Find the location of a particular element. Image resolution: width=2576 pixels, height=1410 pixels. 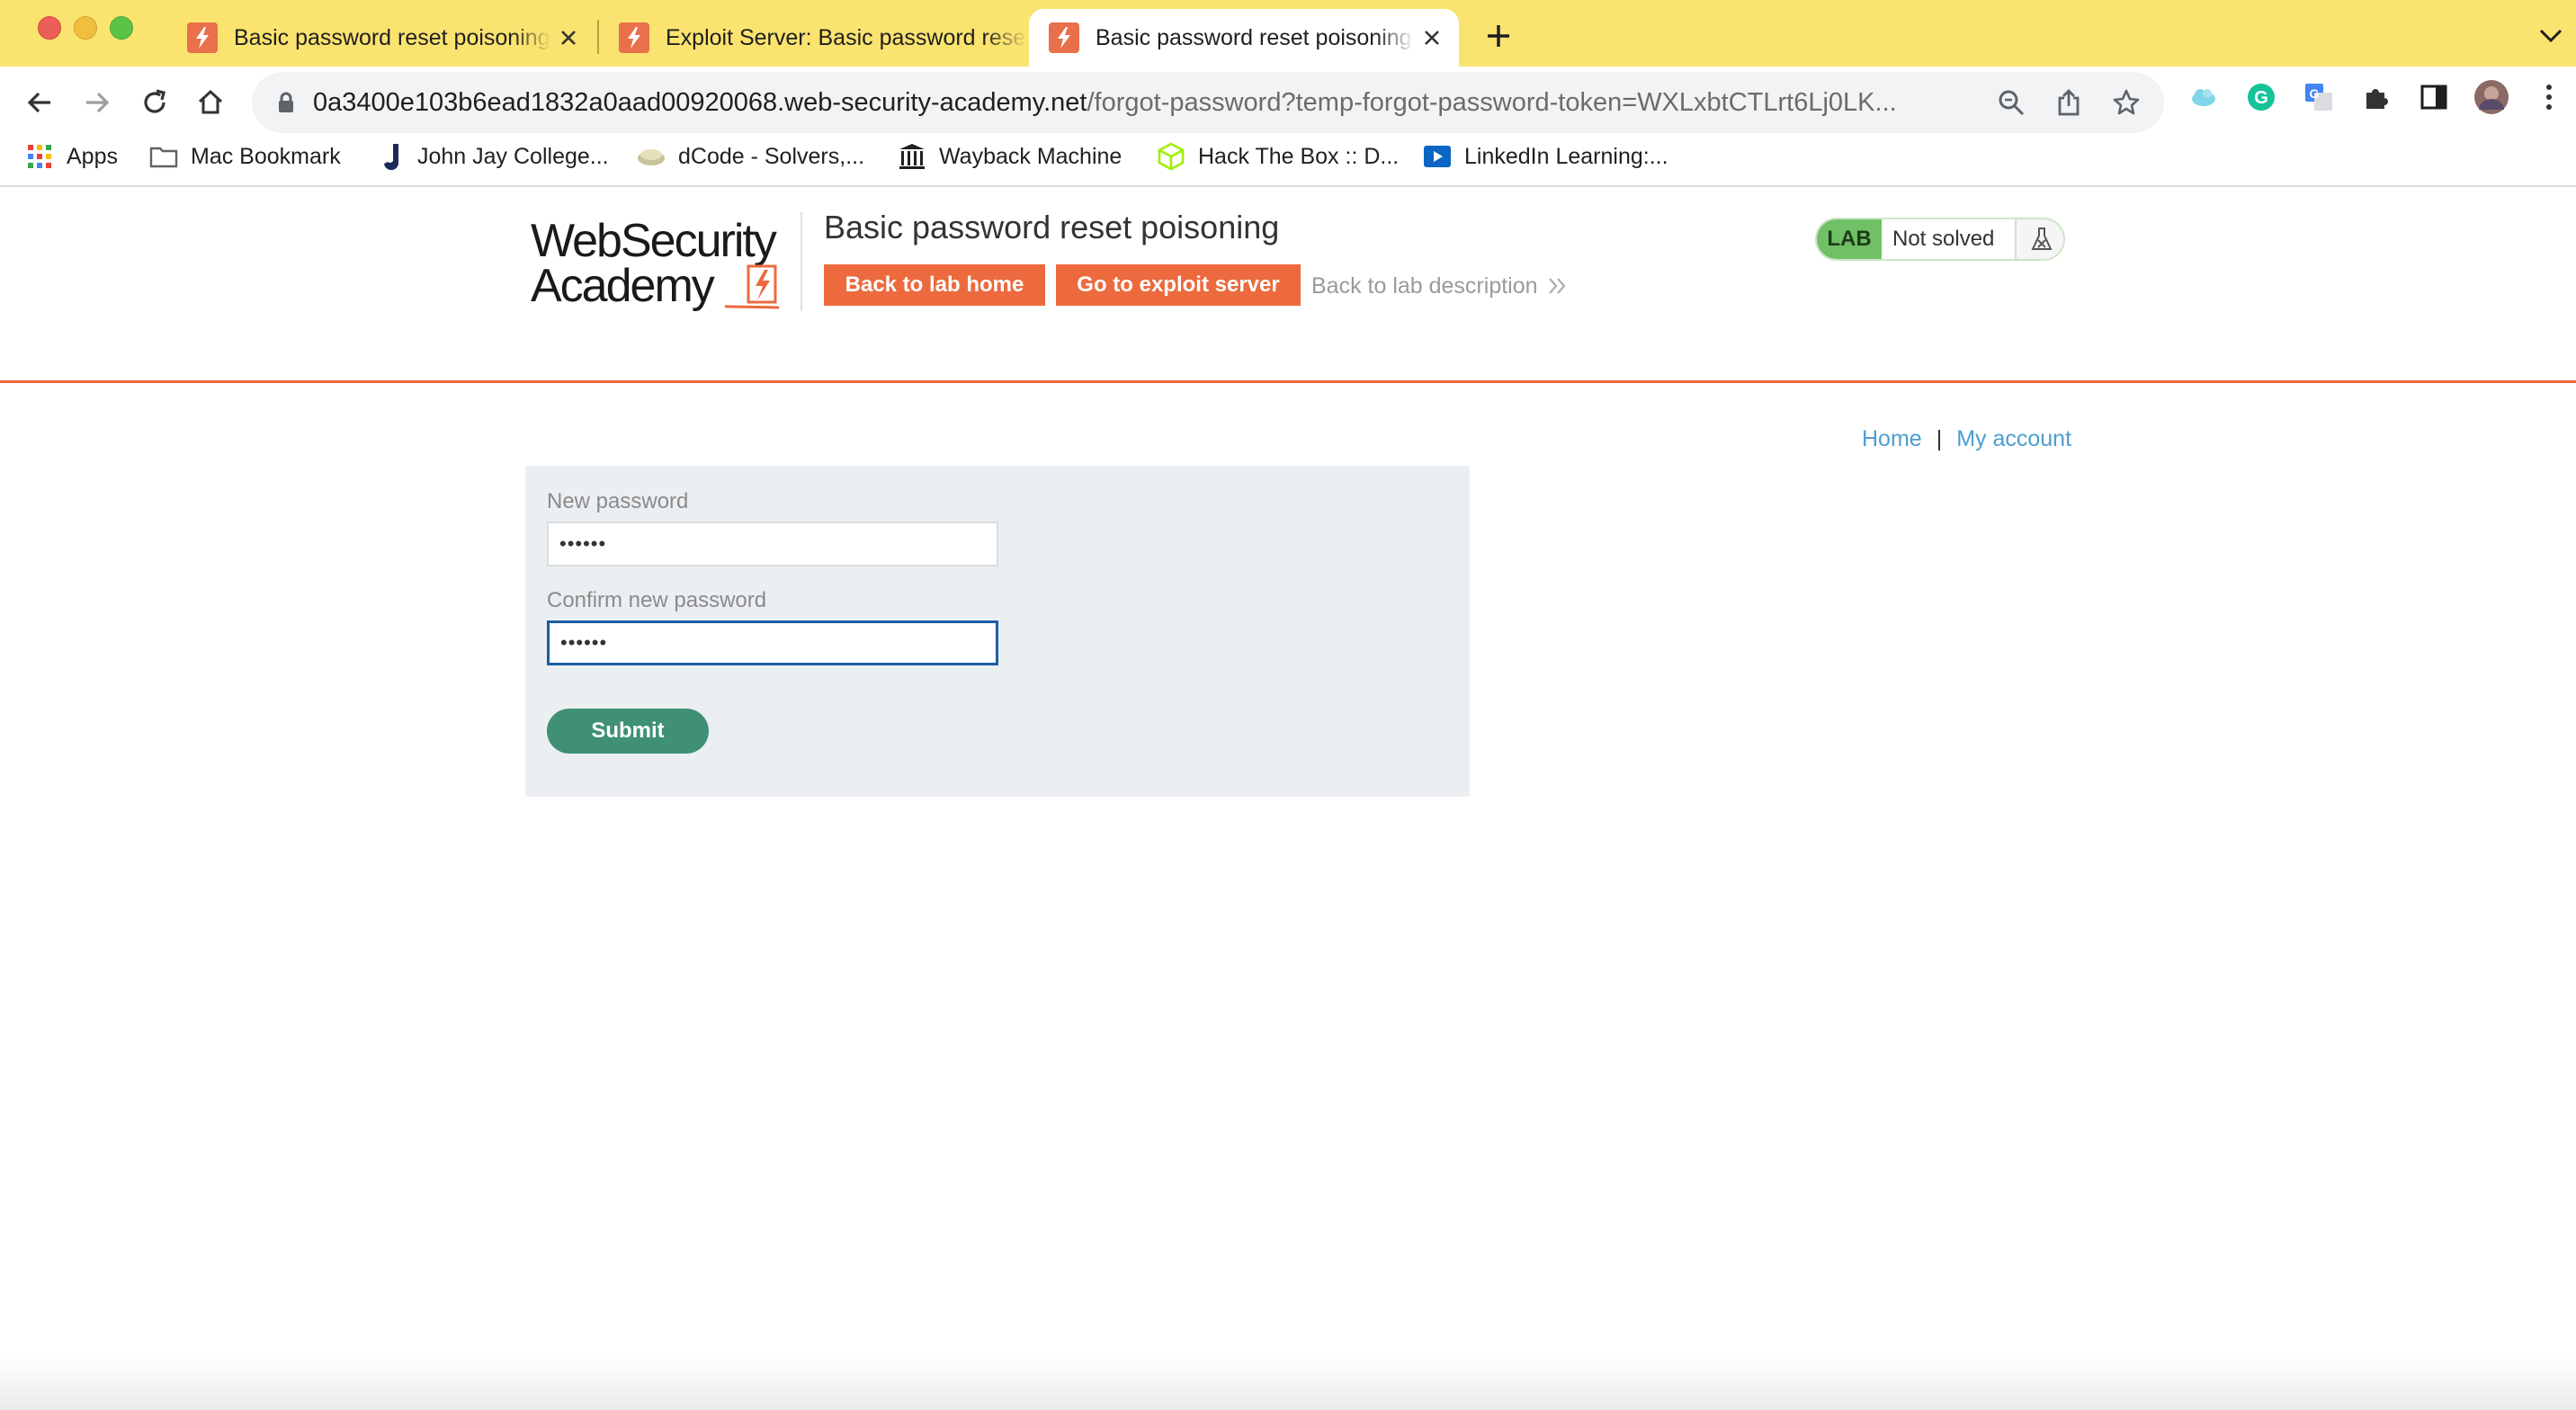

back-arrow-icon is located at coordinates (39, 102).